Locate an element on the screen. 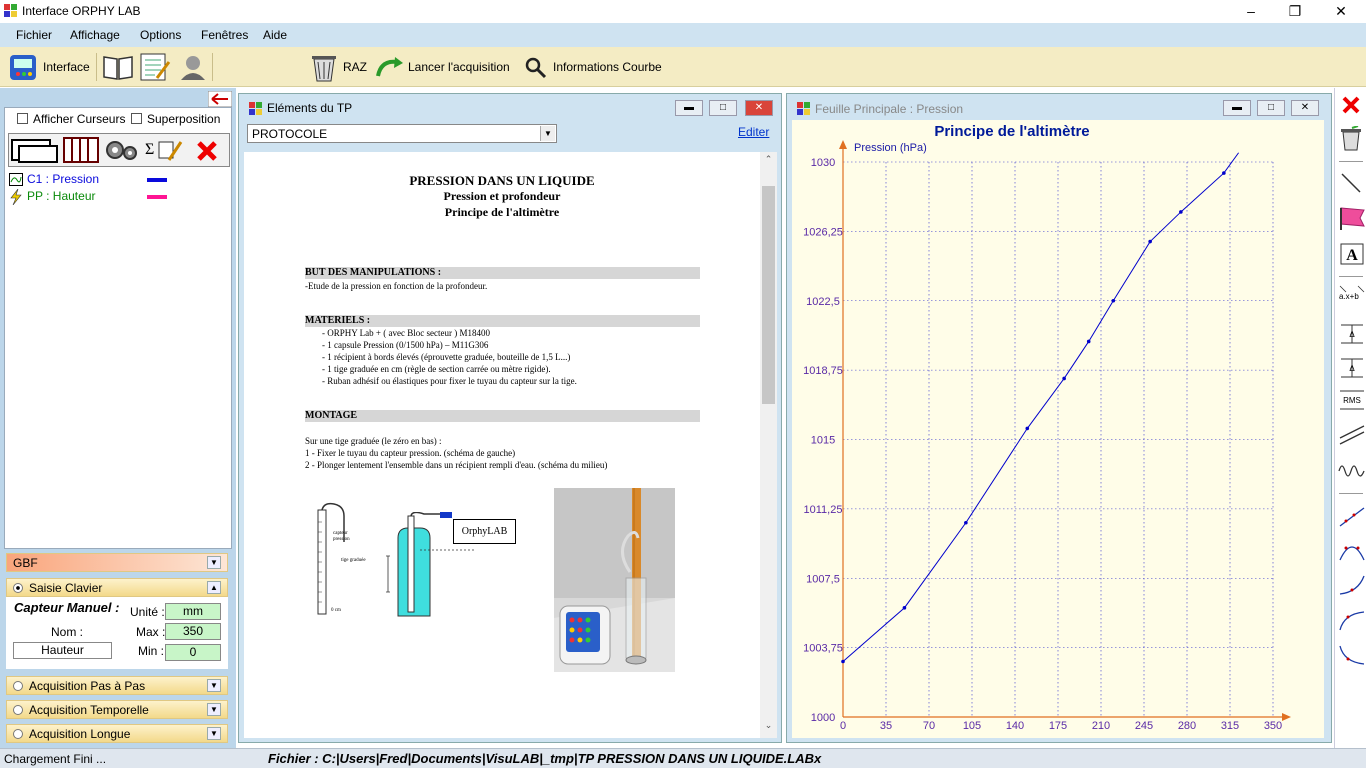 The image size is (1366, 768). menu-aide: Aide is located at coordinates (275, 35).